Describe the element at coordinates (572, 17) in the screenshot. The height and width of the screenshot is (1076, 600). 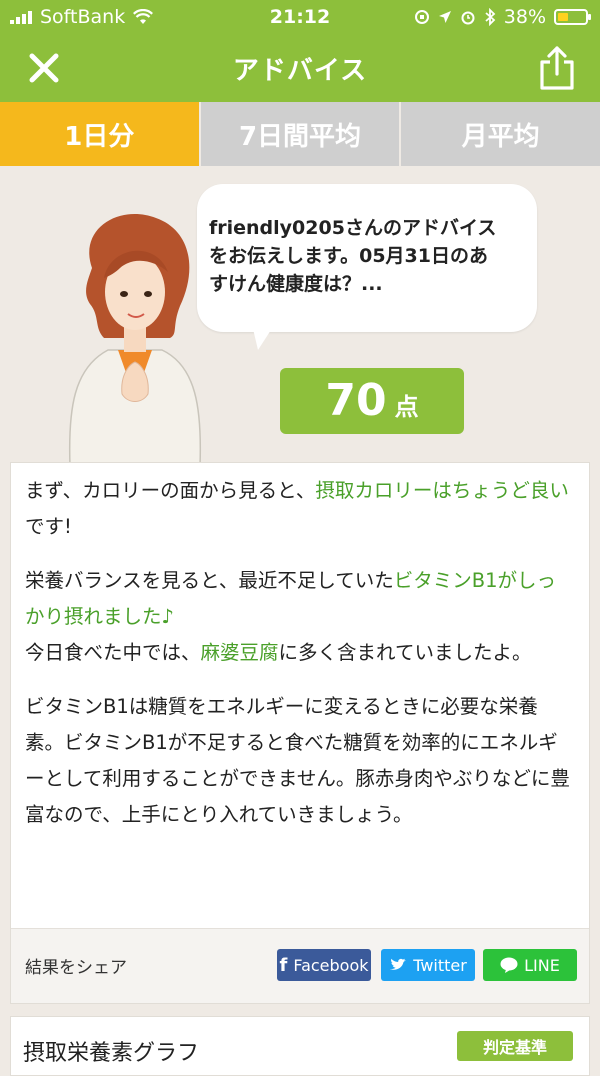
I see `battery-icon` at that location.